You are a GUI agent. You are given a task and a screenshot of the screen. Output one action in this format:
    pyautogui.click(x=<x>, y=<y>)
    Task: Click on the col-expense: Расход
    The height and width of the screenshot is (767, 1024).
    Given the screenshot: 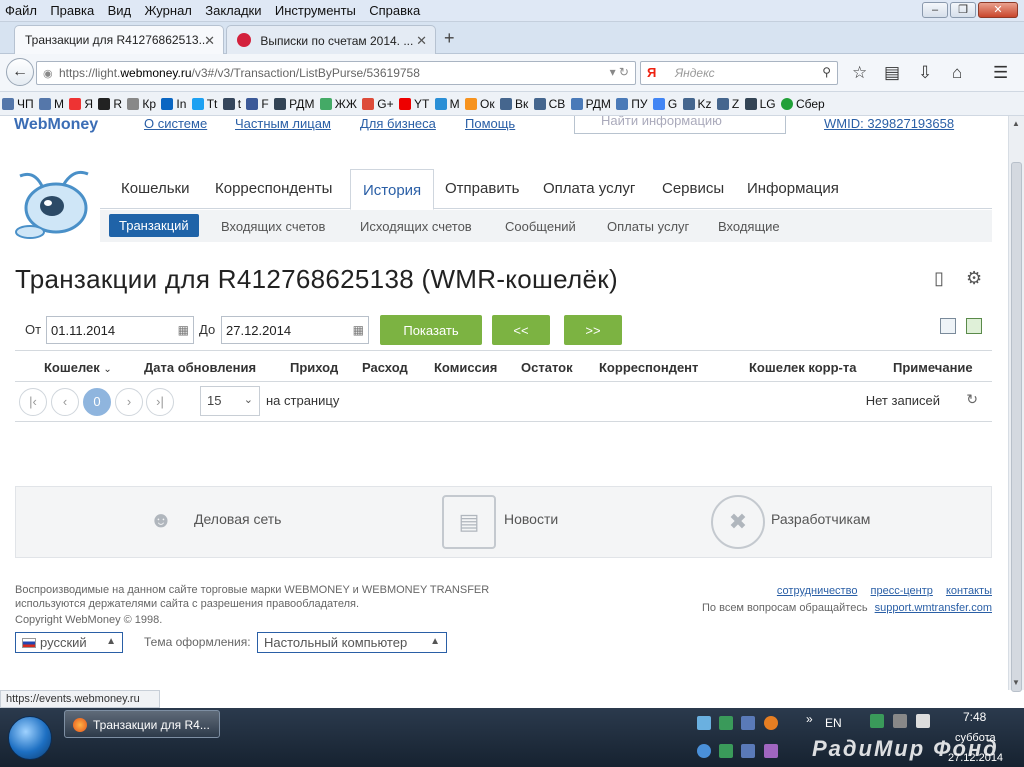 What is the action you would take?
    pyautogui.click(x=385, y=367)
    